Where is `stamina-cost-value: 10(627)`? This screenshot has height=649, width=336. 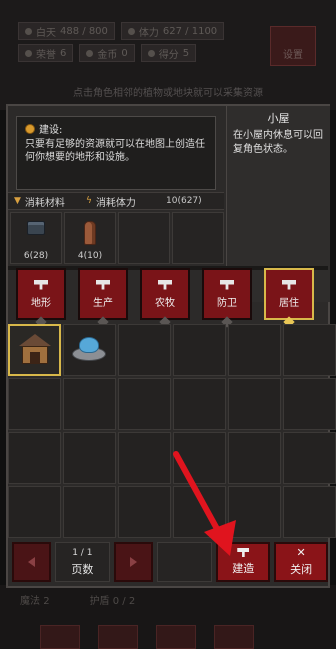 stamina-cost-value: 10(627) is located at coordinates (184, 201).